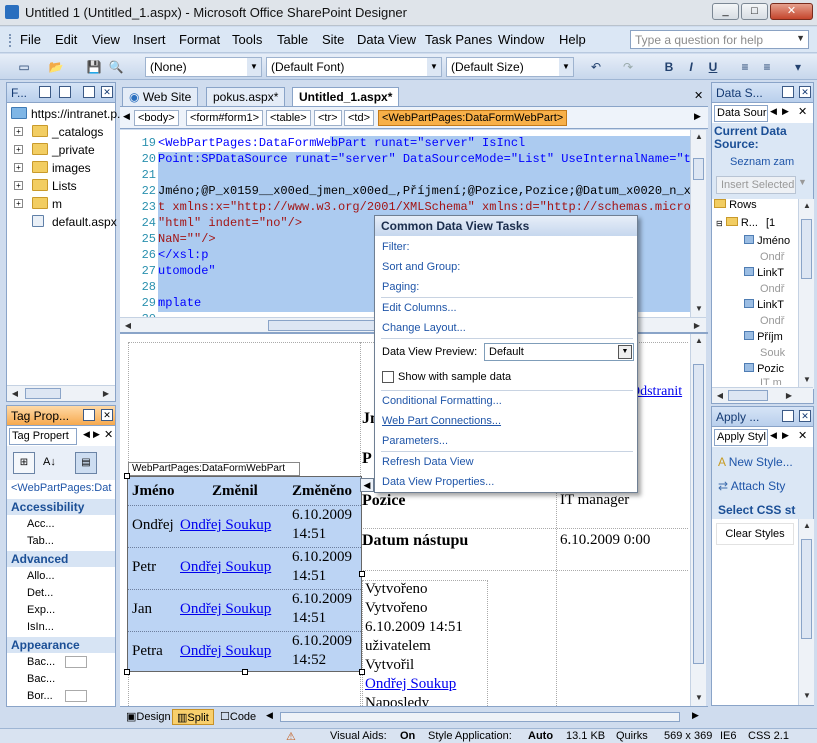 Image resolution: width=817 pixels, height=743 pixels. What do you see at coordinates (61, 168) in the screenshot?
I see `tree-item-images: + images` at bounding box center [61, 168].